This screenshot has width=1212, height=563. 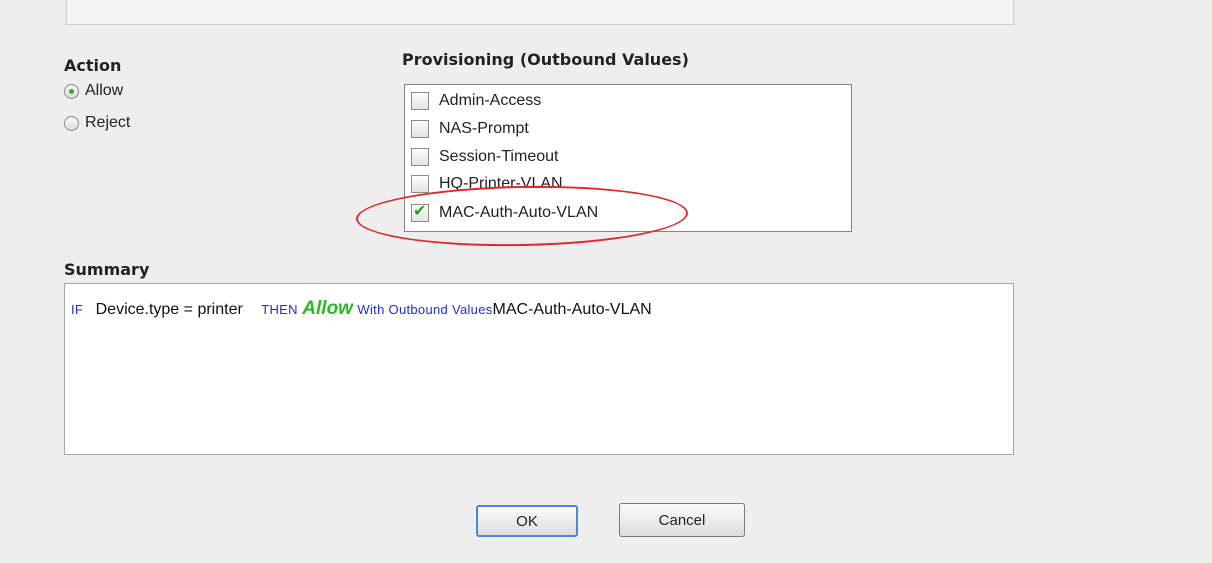 I want to click on admin-access-label: Admin-Access, so click(x=490, y=100).